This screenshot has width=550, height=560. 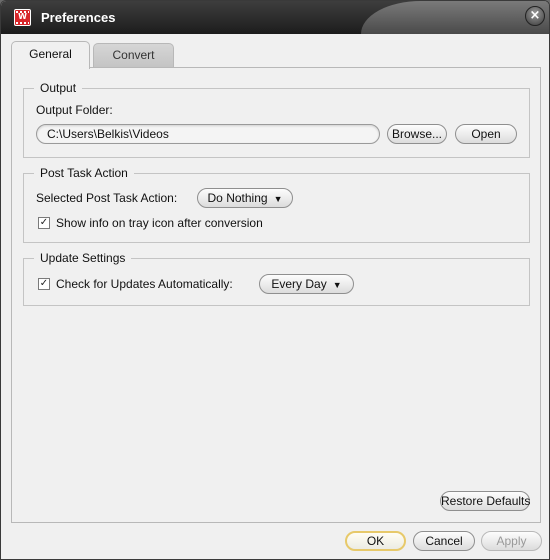 What do you see at coordinates (511, 541) in the screenshot?
I see `apply-button: Apply` at bounding box center [511, 541].